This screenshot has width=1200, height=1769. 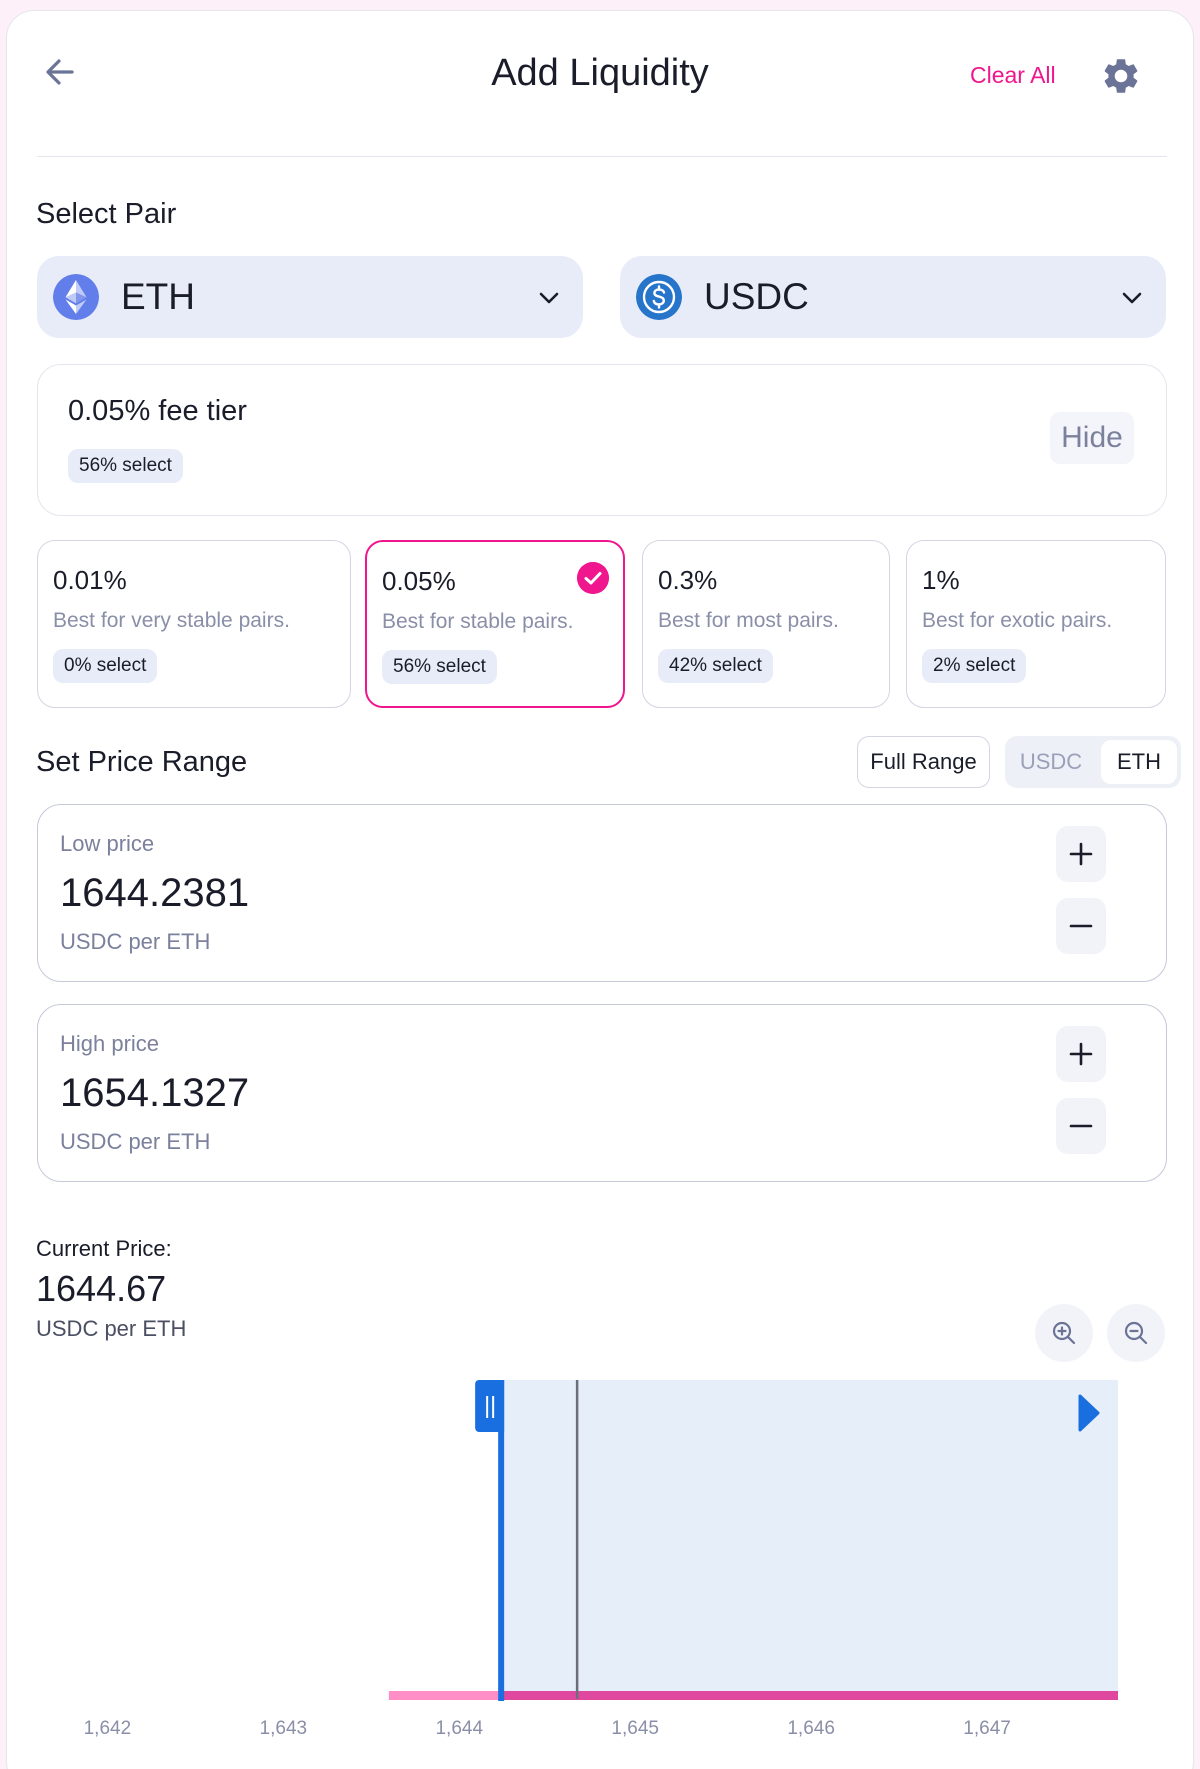 I want to click on fee-tier-percent: 0.05%, so click(x=419, y=581).